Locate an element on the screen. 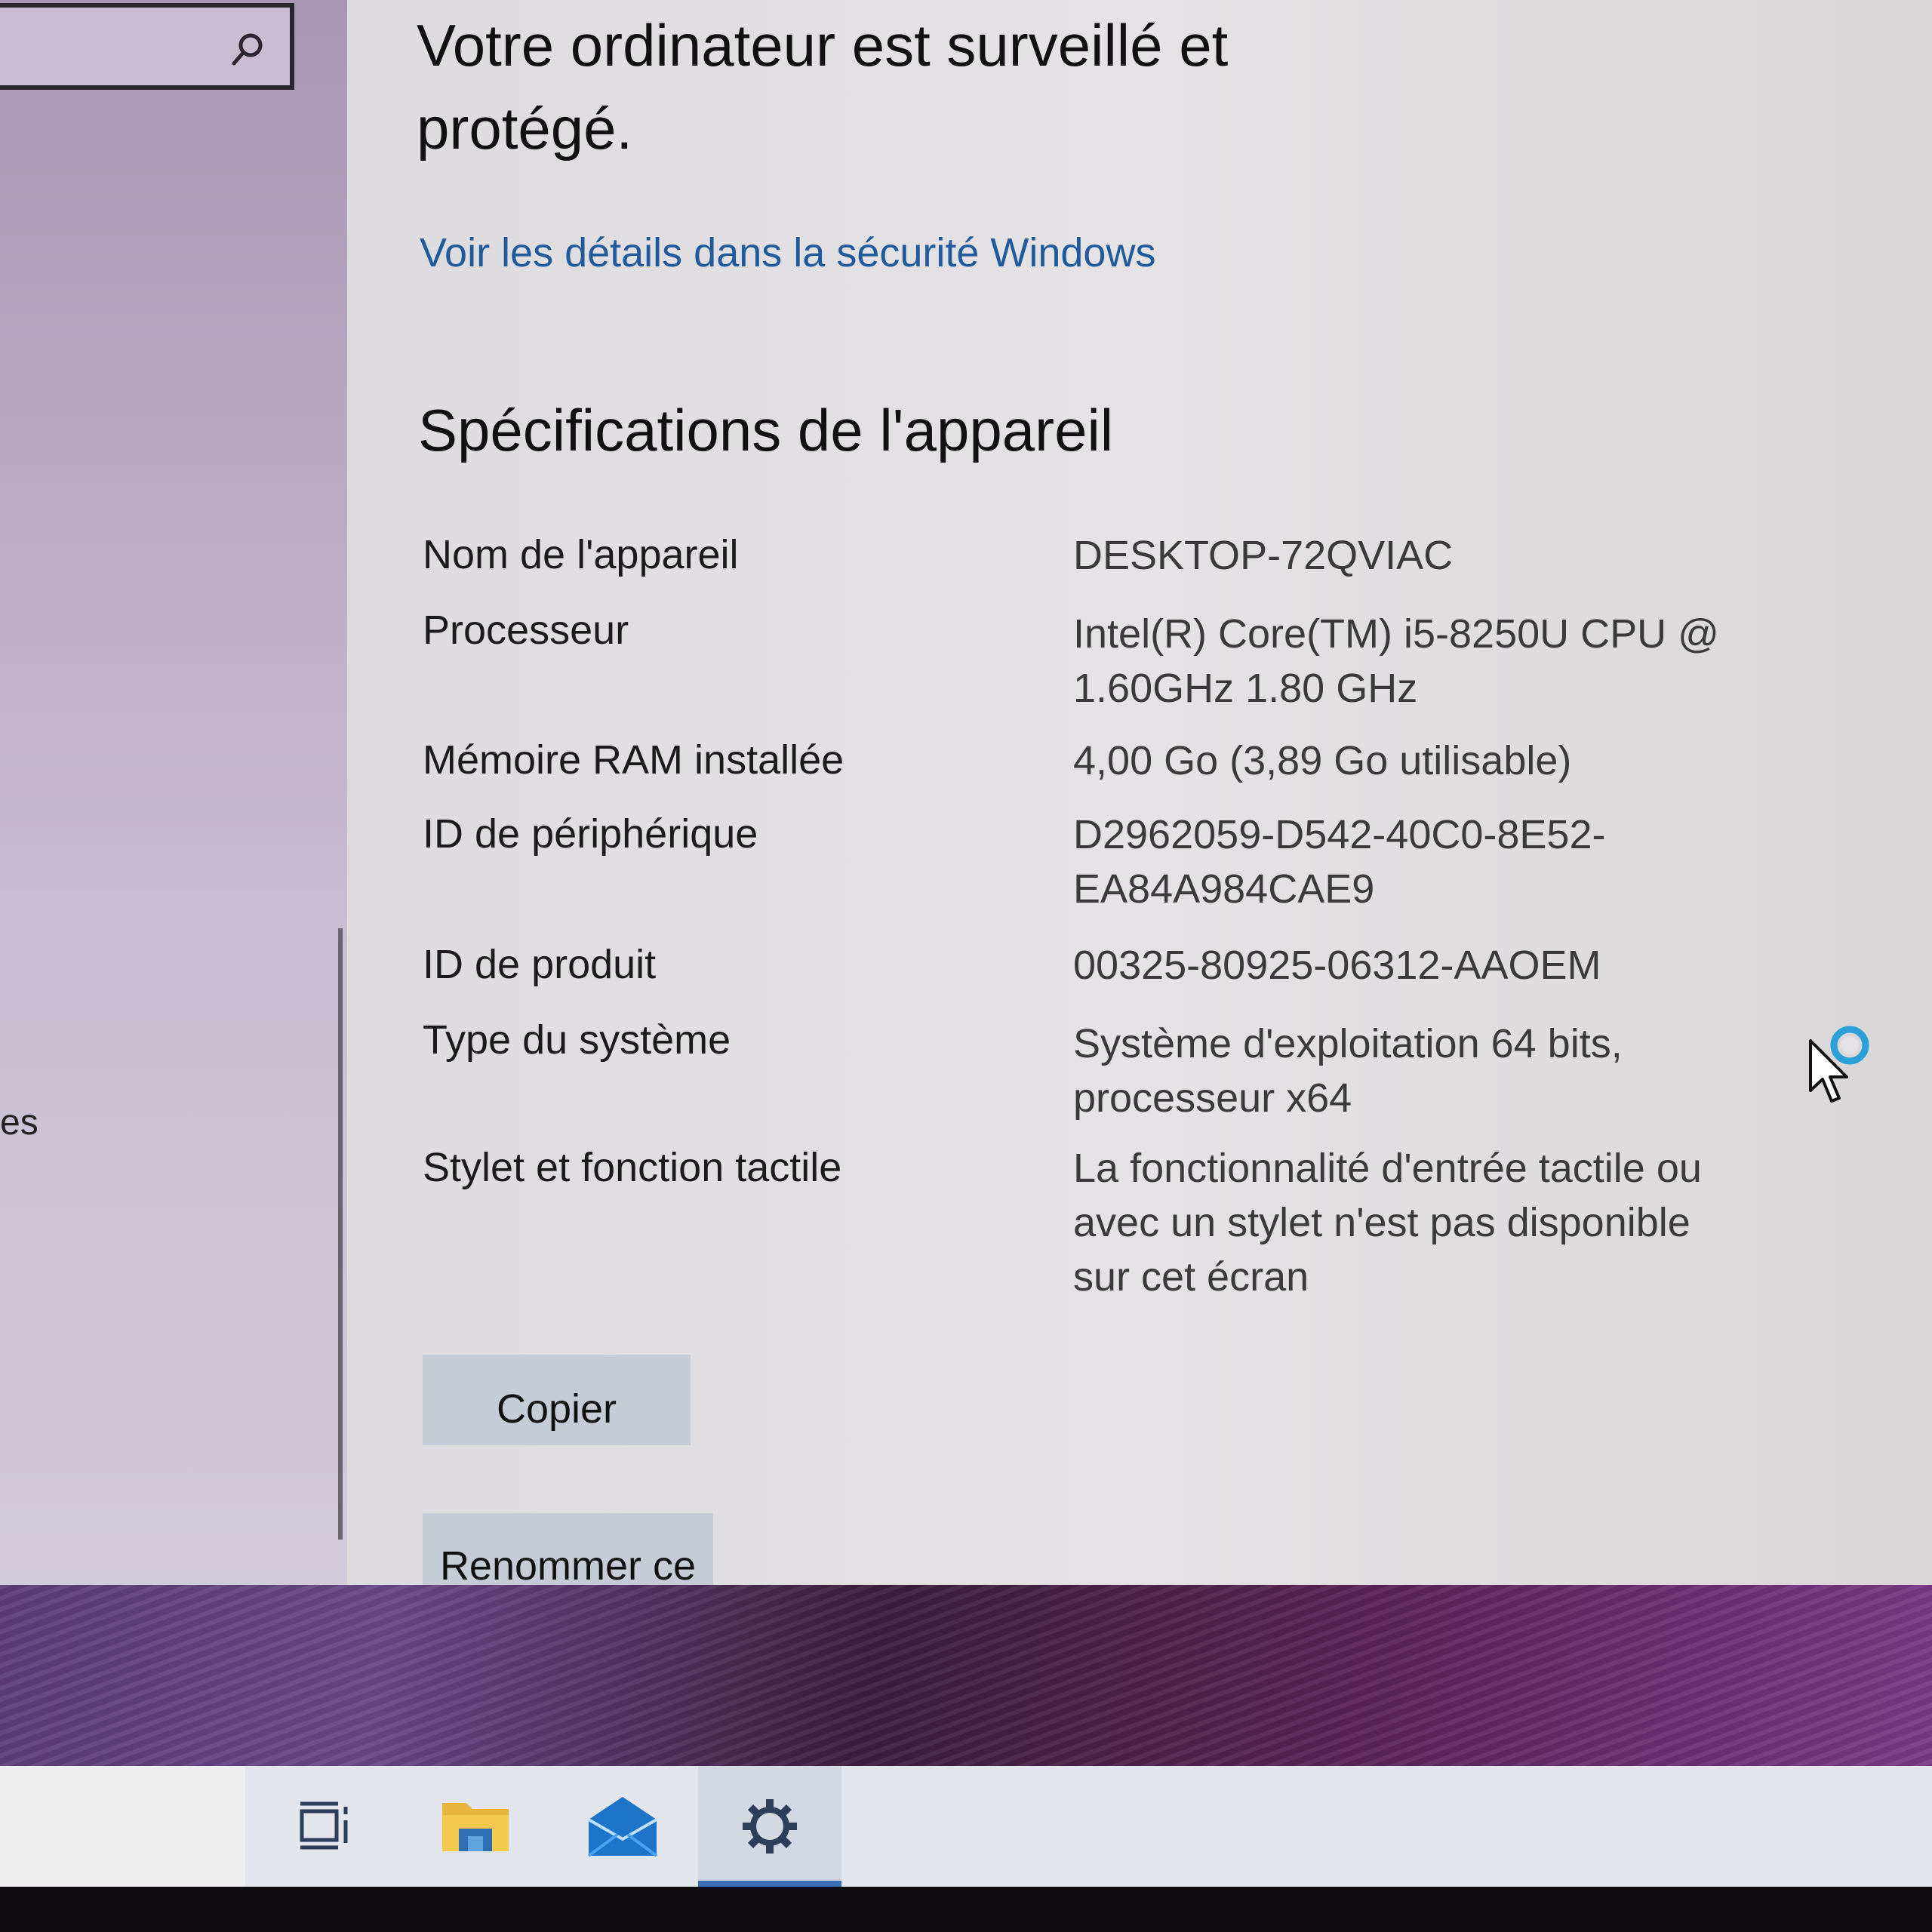 This screenshot has height=1932, width=1932. task-view-button is located at coordinates (324, 1826).